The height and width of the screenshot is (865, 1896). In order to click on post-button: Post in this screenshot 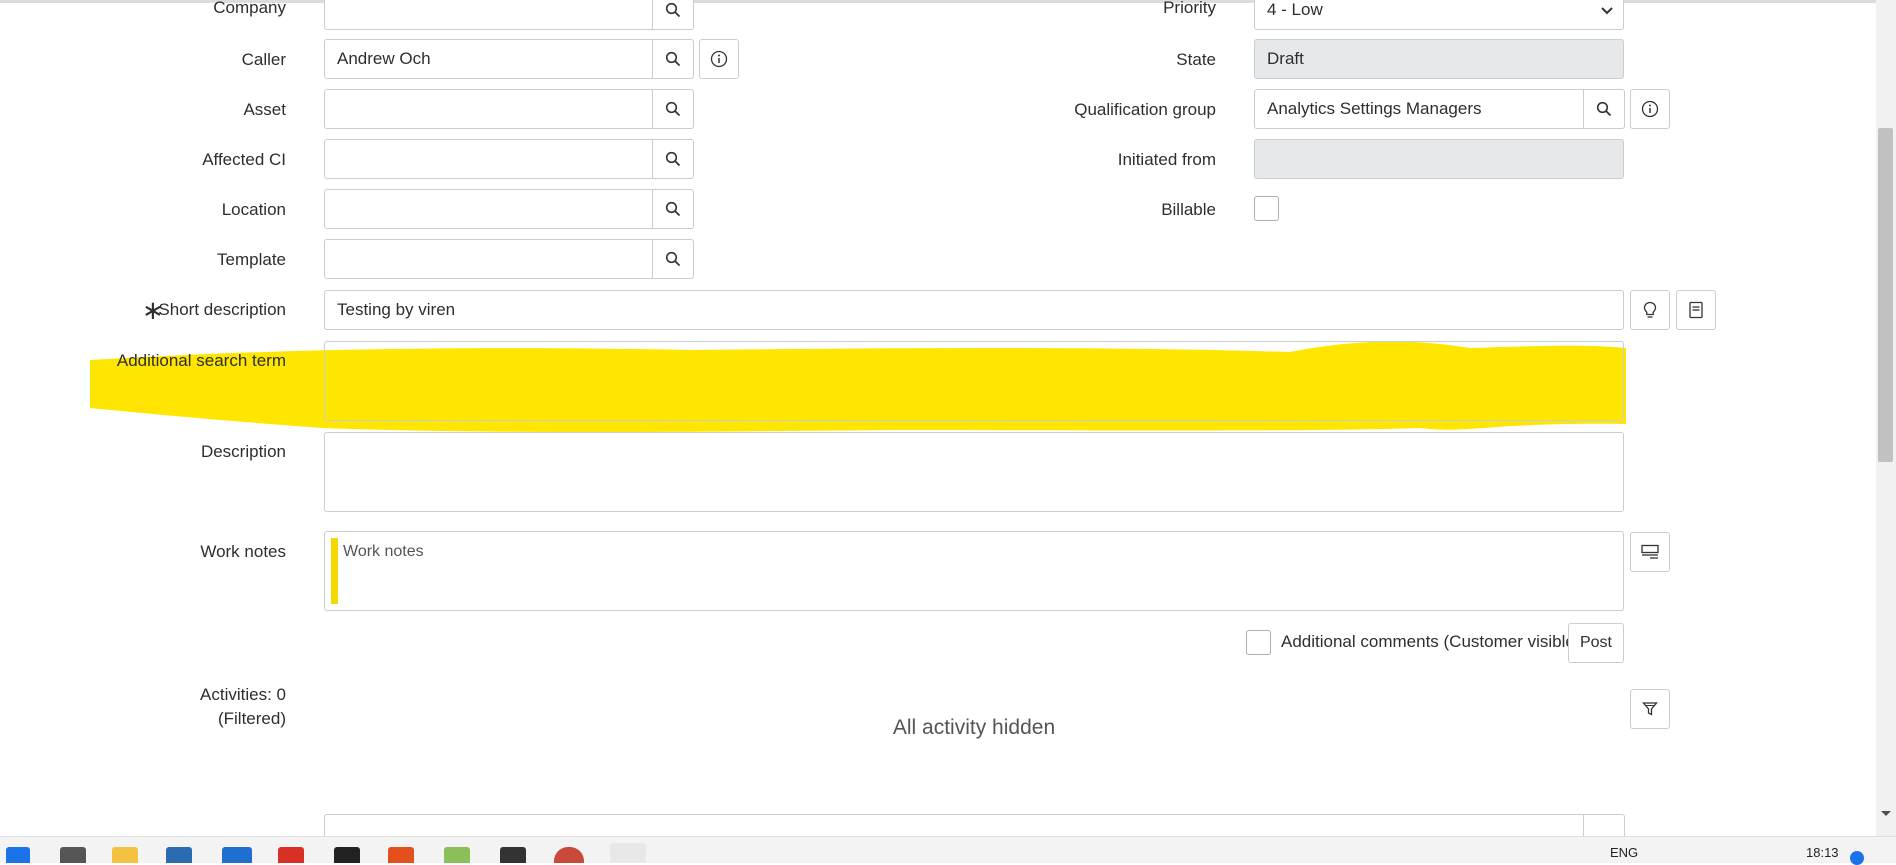, I will do `click(1596, 643)`.